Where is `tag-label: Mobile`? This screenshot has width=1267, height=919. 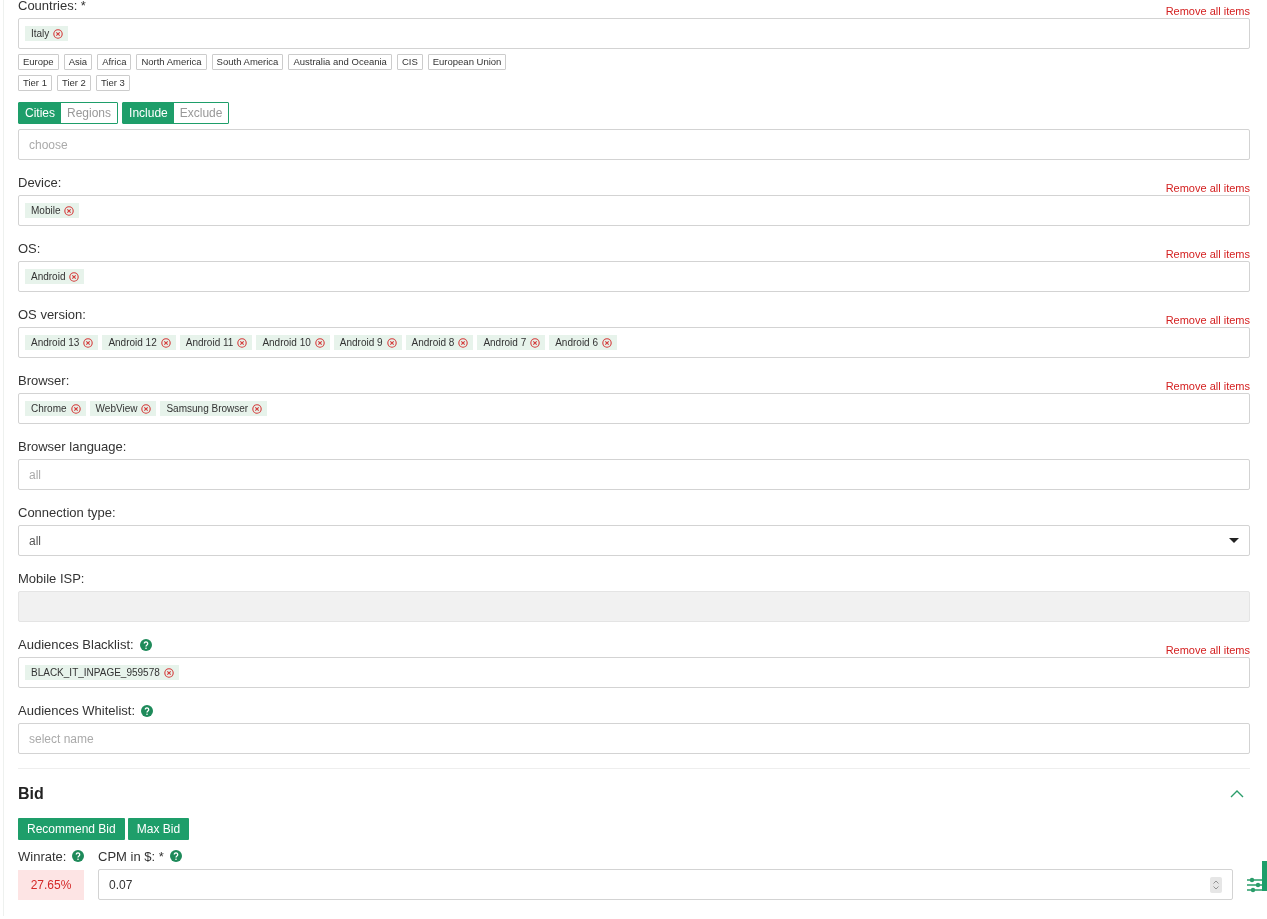 tag-label: Mobile is located at coordinates (46, 210).